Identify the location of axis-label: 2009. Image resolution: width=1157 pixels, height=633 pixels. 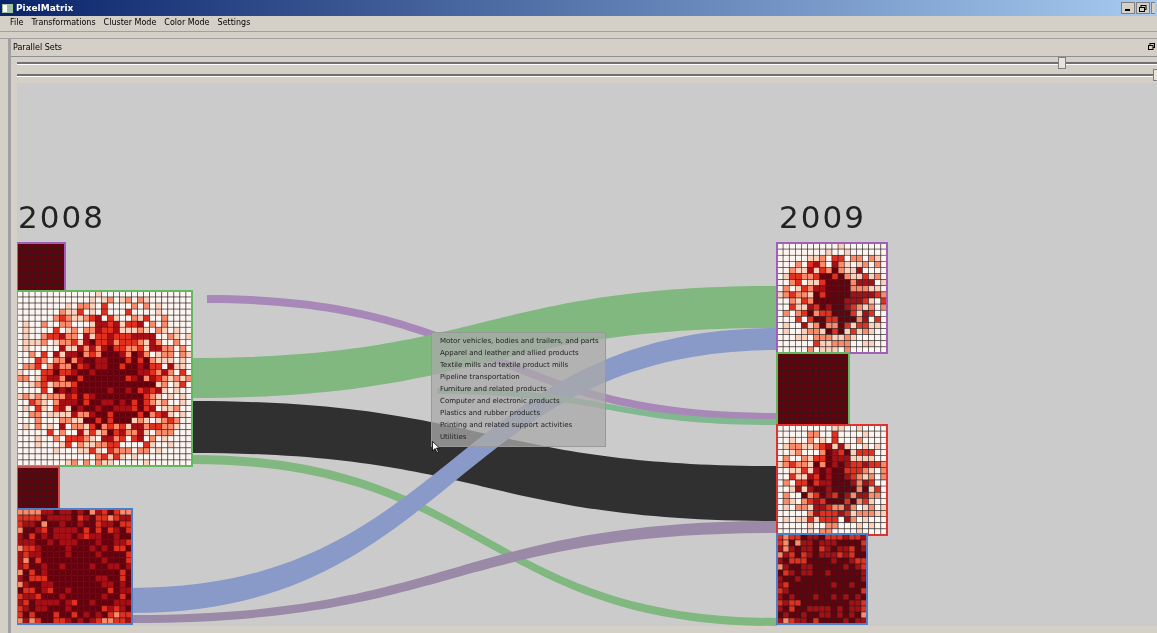
(822, 217).